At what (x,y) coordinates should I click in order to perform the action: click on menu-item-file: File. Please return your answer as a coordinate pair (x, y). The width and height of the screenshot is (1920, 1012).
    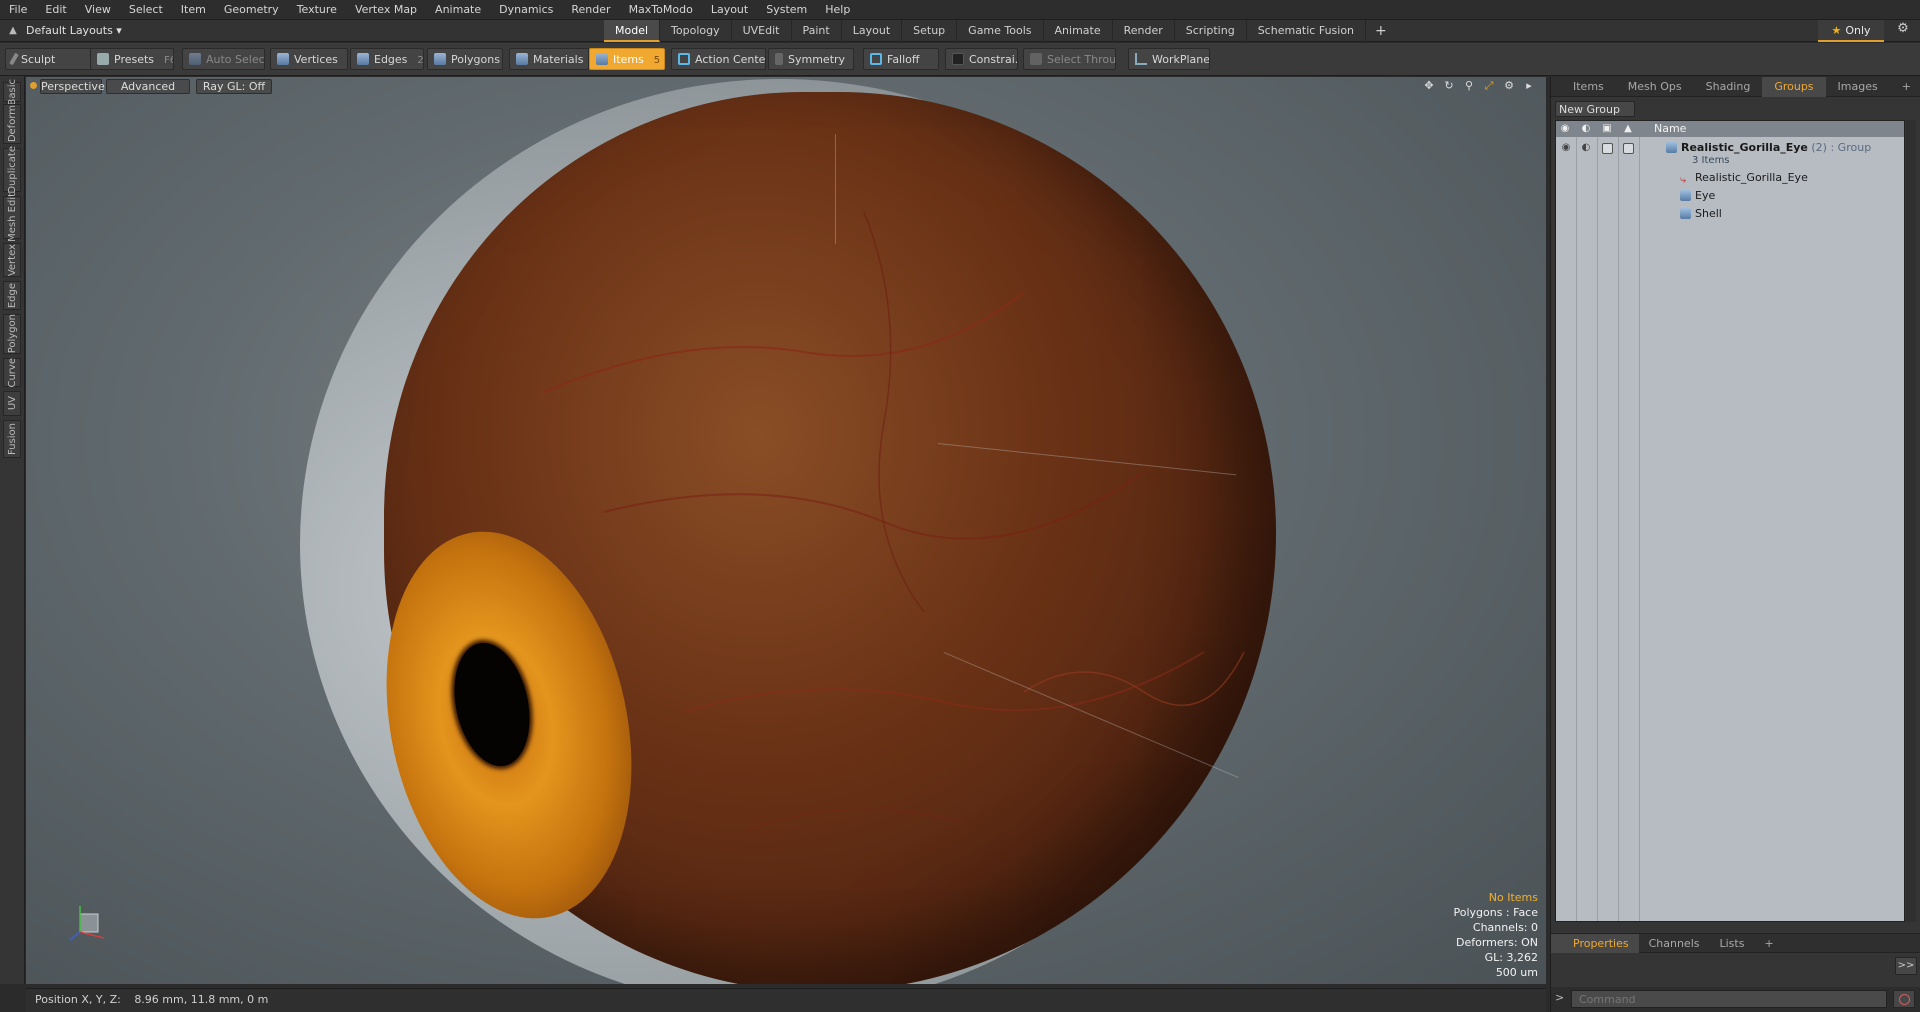
    Looking at the image, I should click on (18, 10).